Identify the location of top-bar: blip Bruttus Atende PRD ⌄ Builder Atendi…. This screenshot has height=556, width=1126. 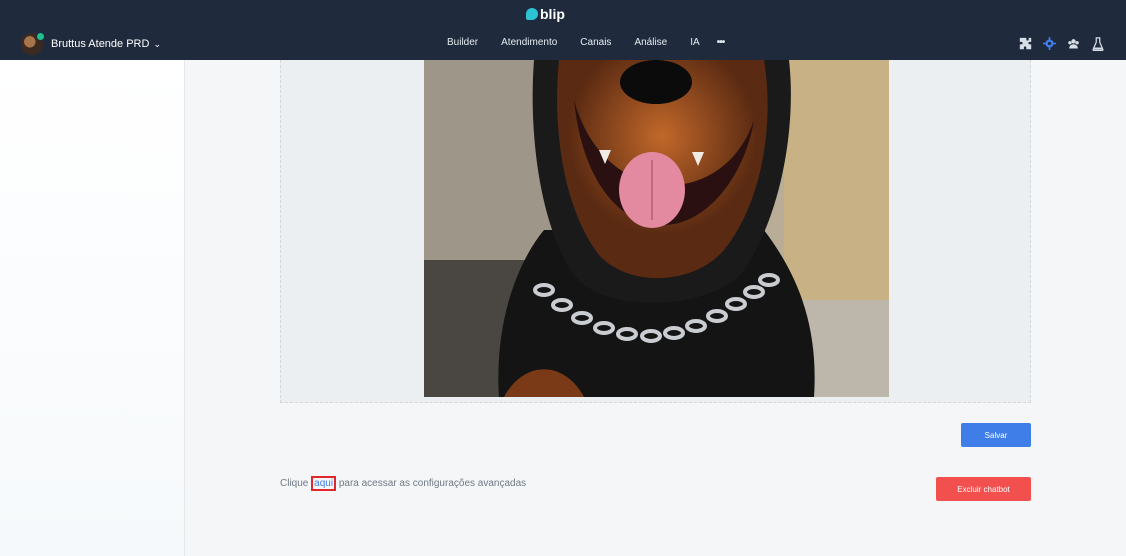
(563, 30).